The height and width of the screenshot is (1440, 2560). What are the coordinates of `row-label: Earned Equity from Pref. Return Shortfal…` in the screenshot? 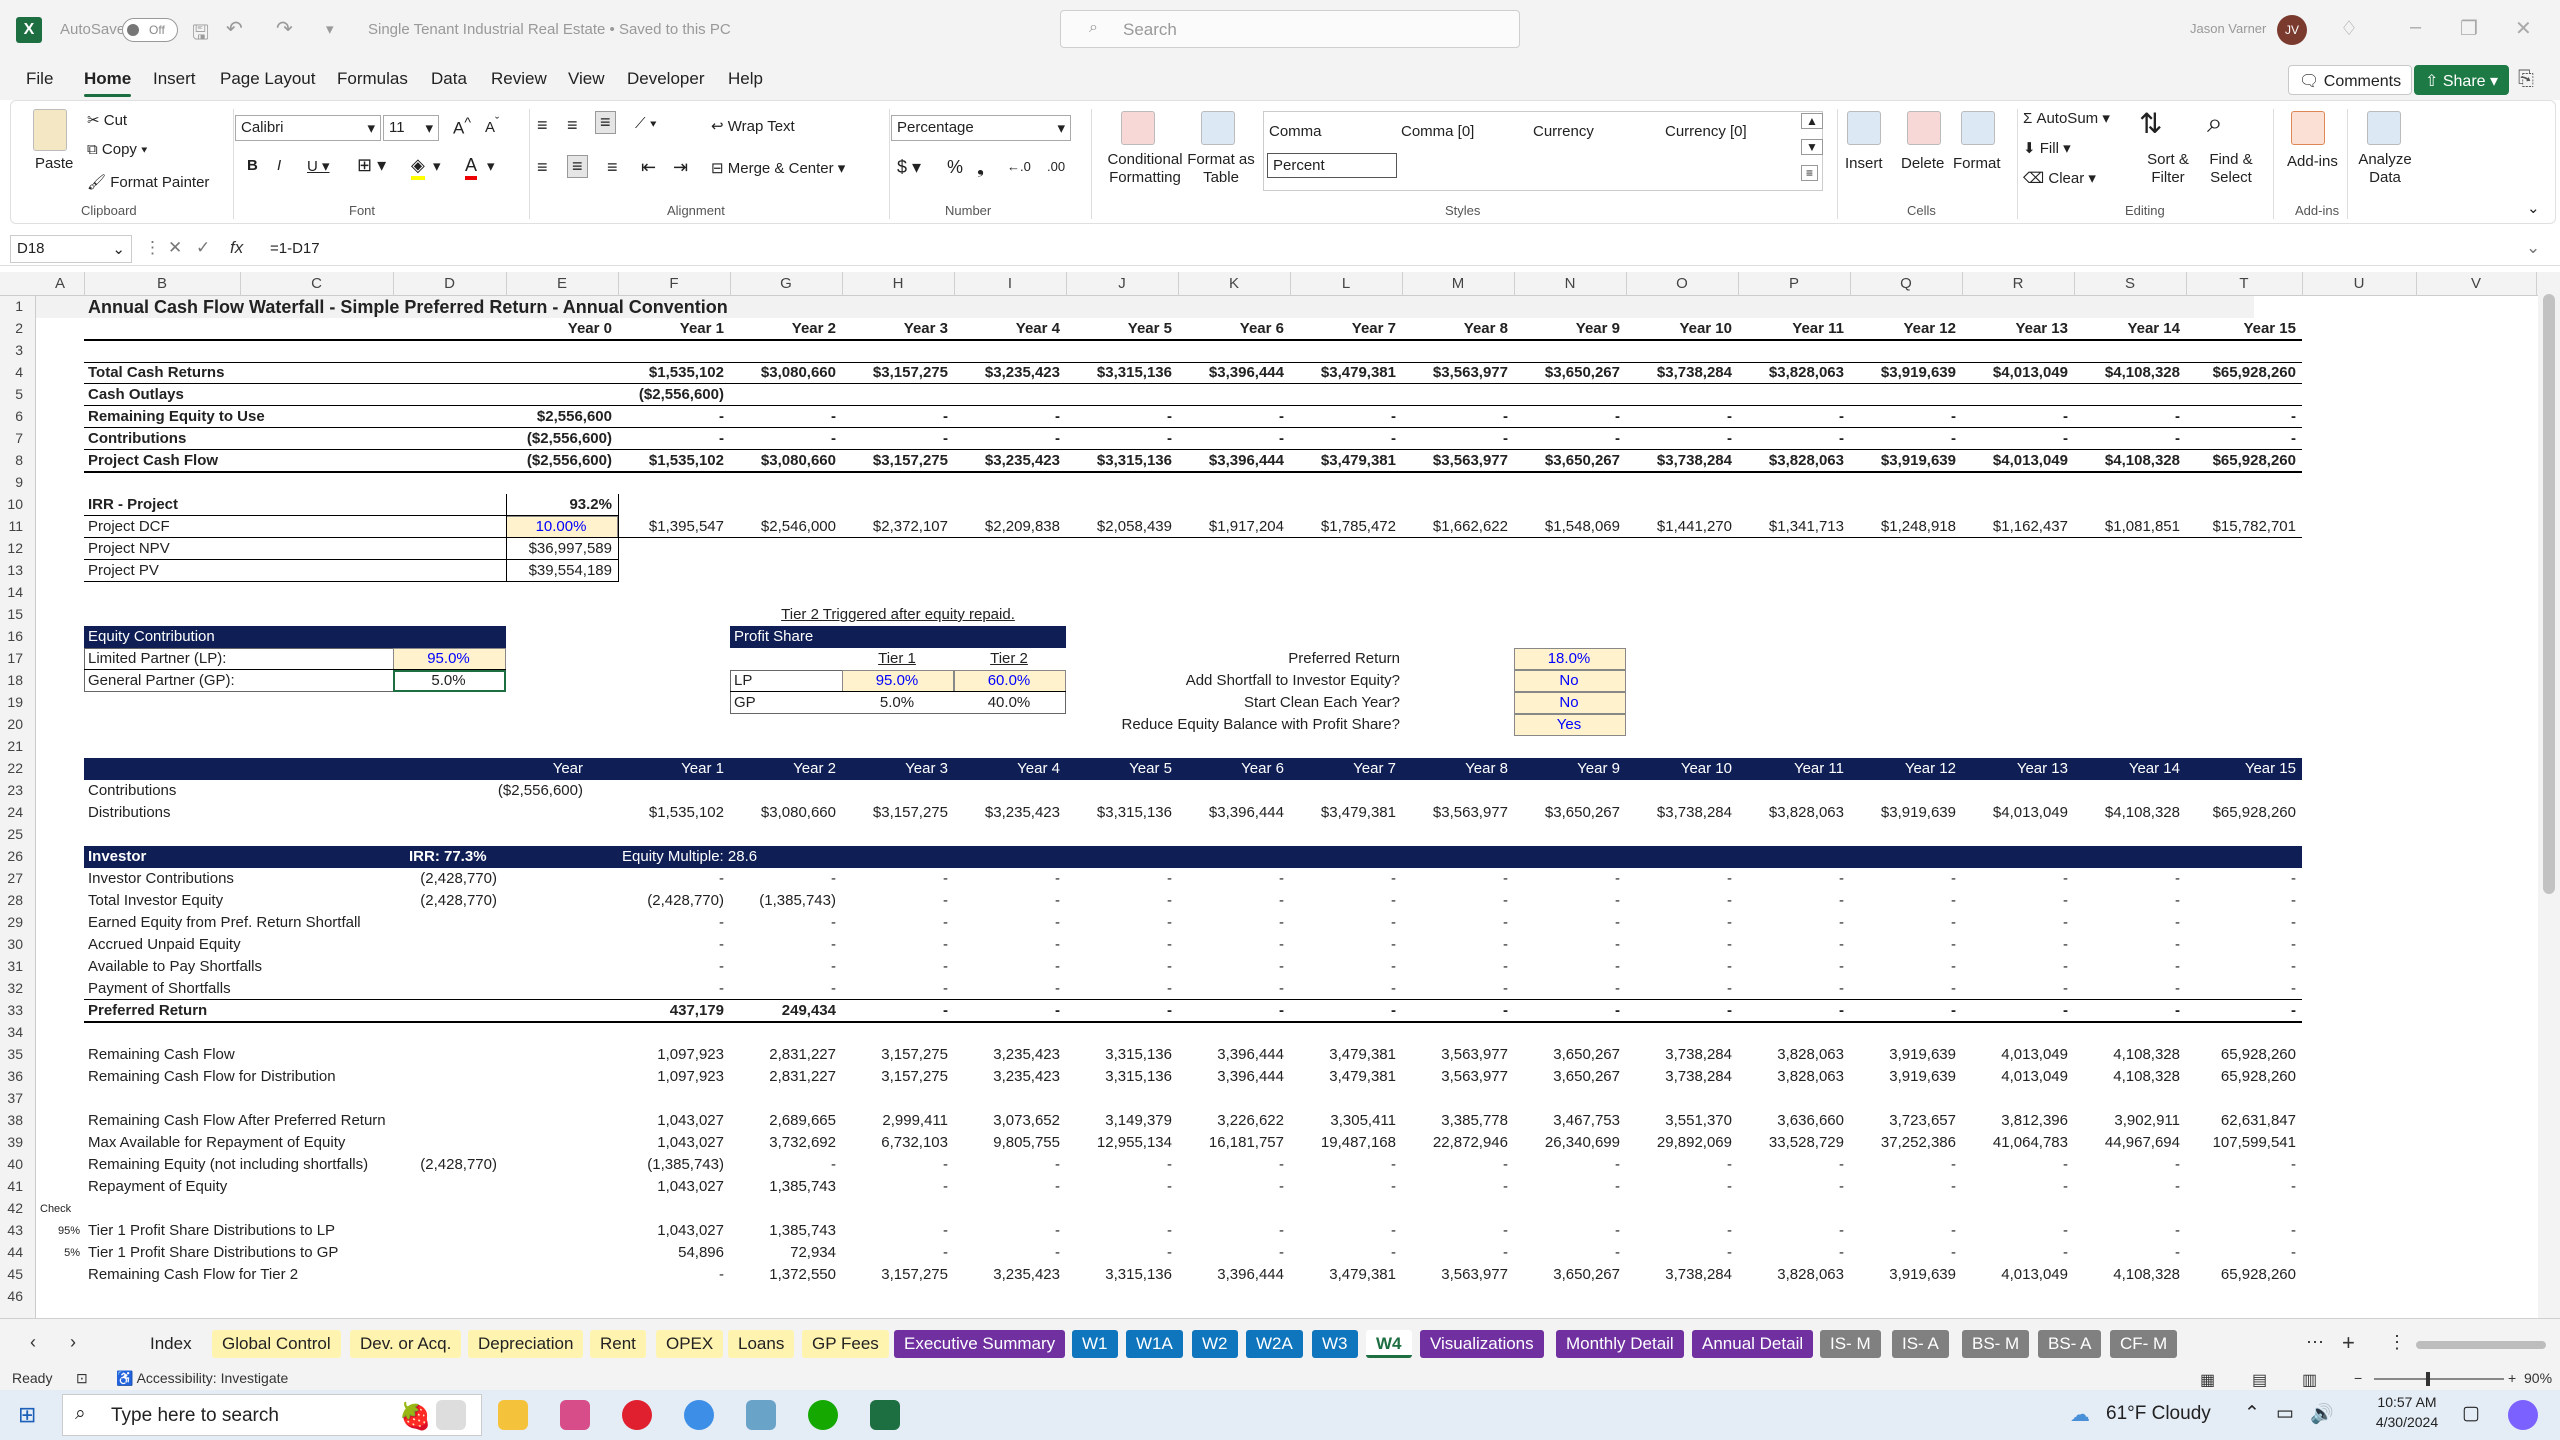 It's located at (298, 923).